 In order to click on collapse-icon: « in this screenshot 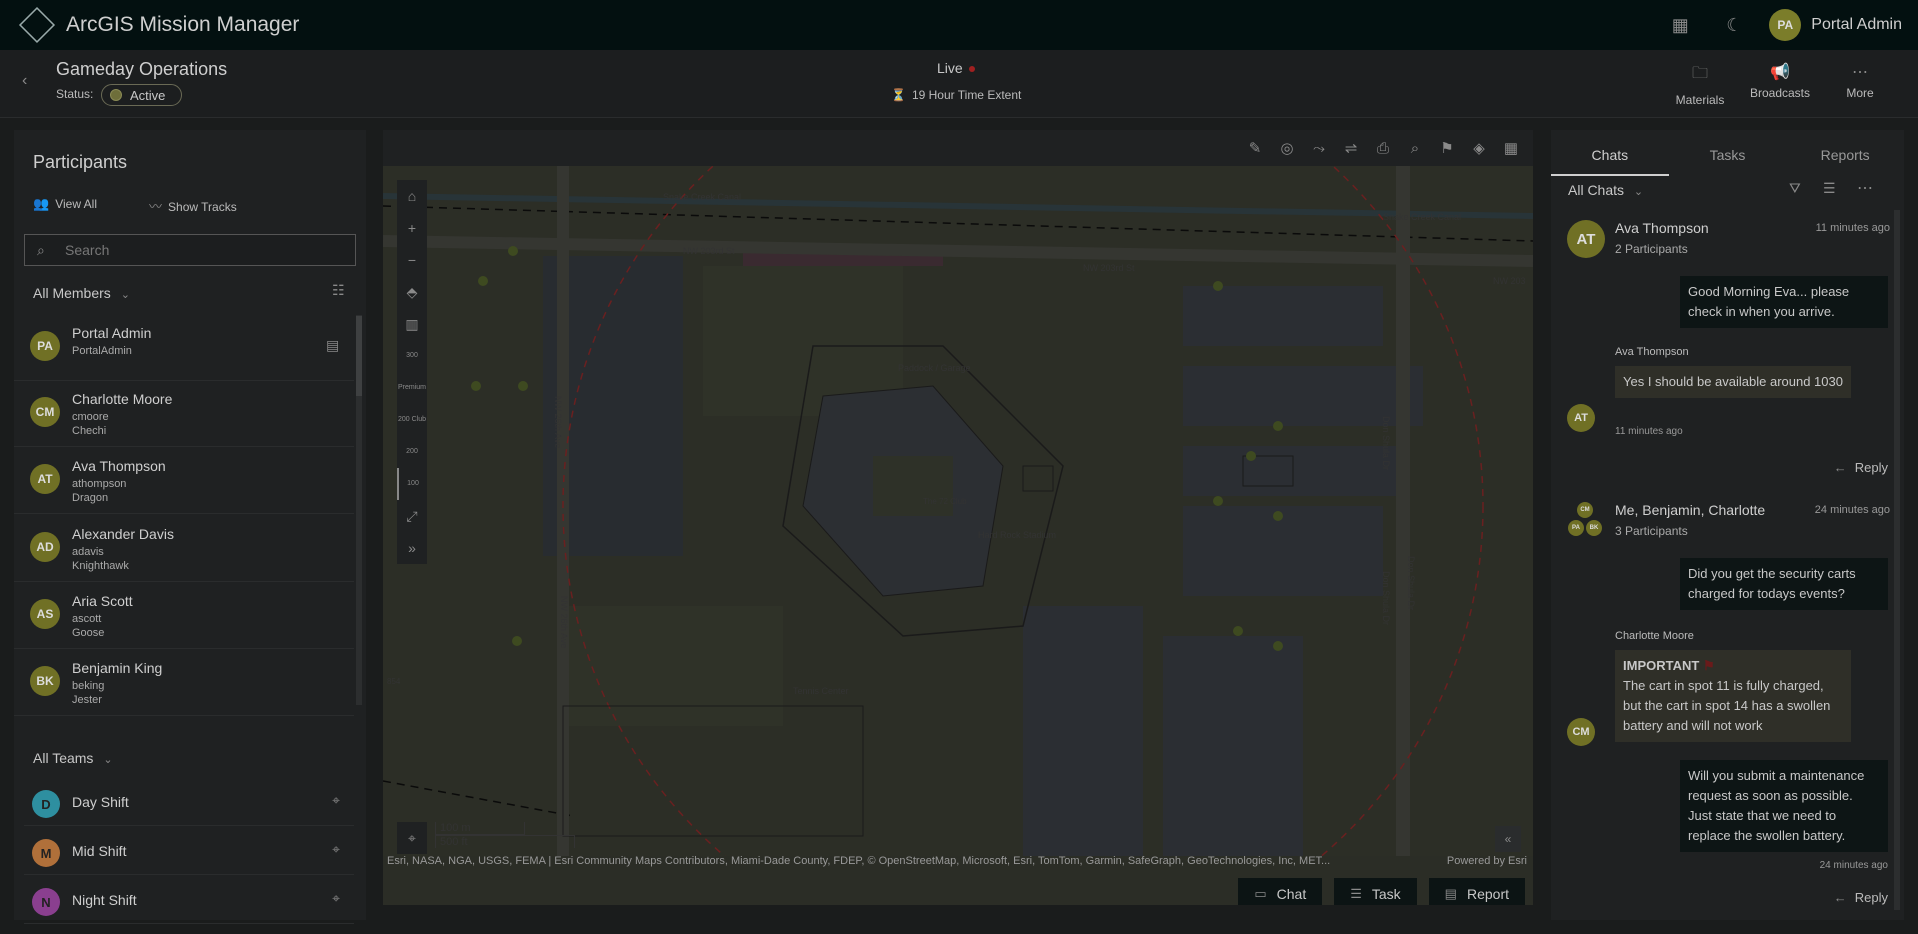, I will do `click(1508, 839)`.